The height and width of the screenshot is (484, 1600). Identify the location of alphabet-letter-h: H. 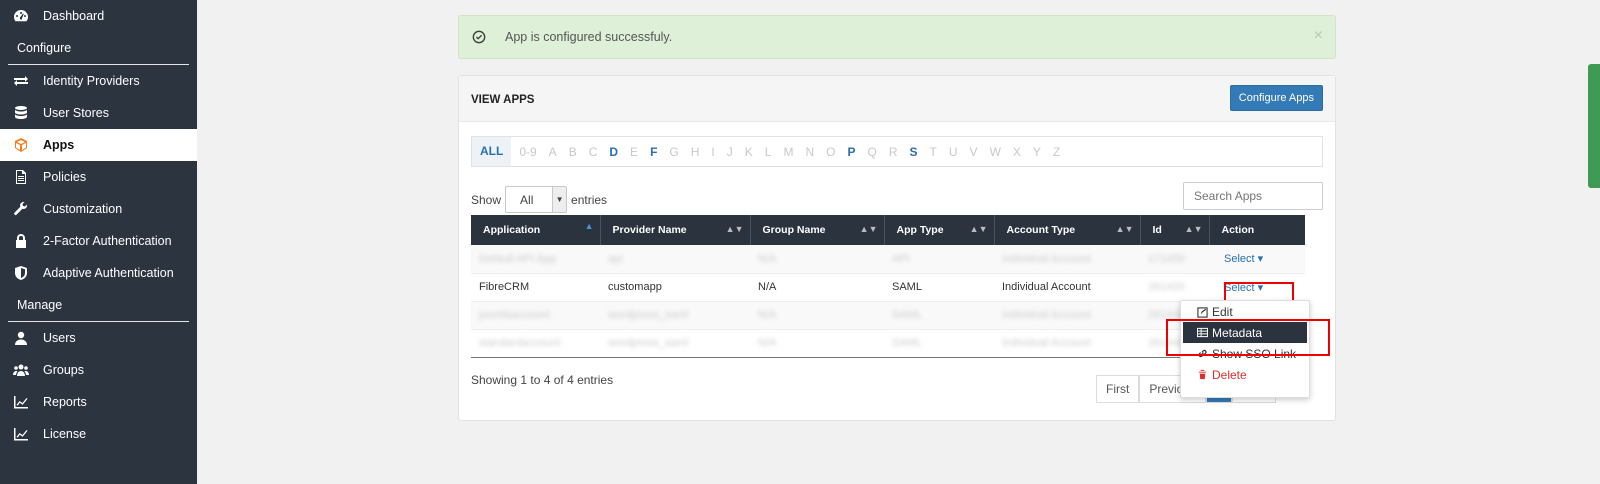
(695, 152).